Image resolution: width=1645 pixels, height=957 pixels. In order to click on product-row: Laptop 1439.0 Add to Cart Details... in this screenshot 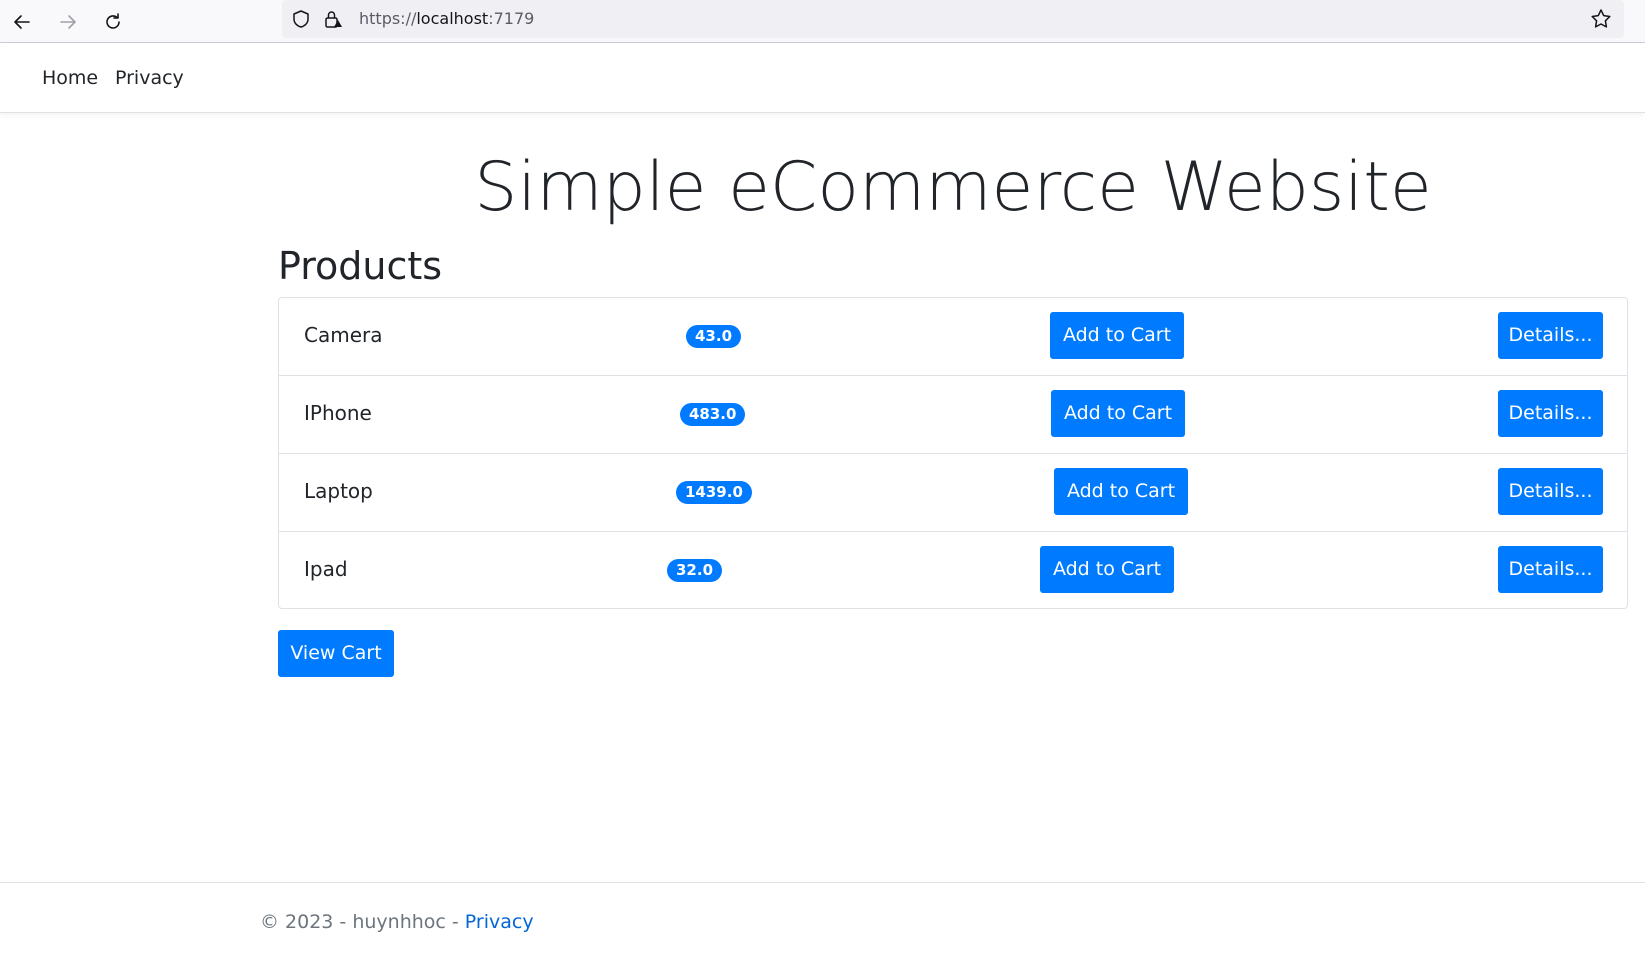, I will do `click(953, 493)`.